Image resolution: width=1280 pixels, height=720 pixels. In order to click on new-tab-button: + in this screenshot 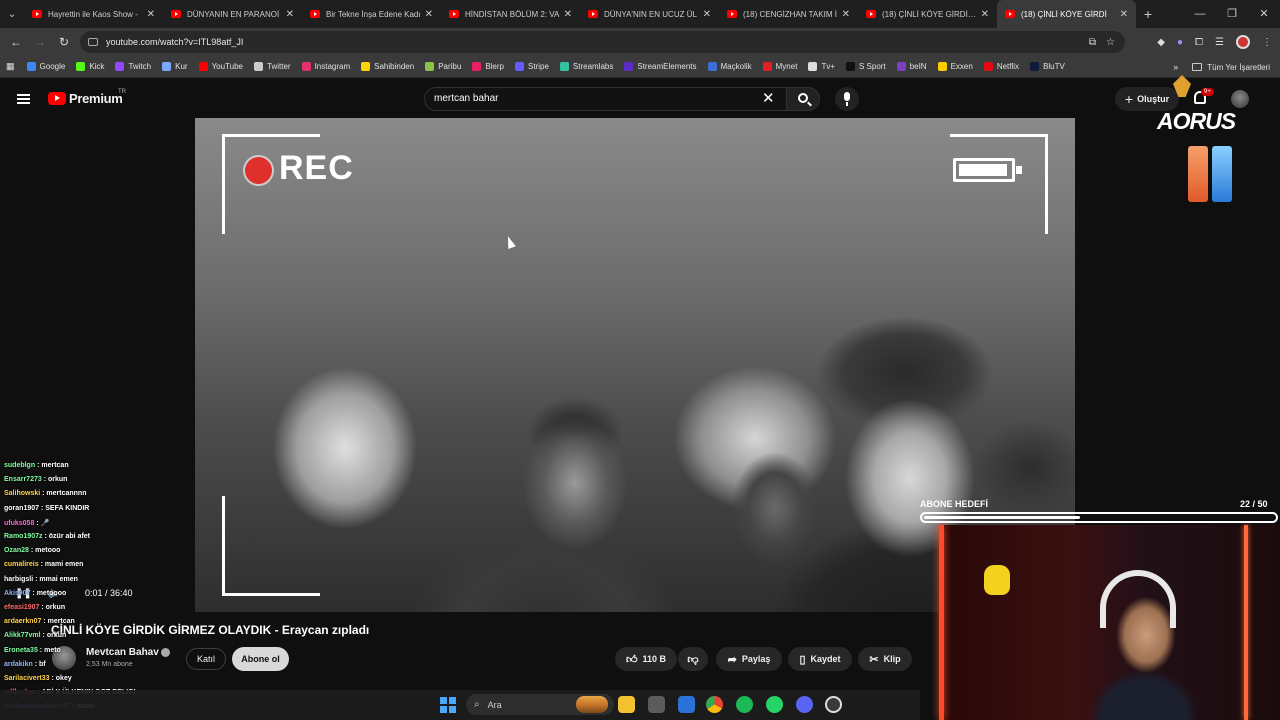, I will do `click(1148, 14)`.